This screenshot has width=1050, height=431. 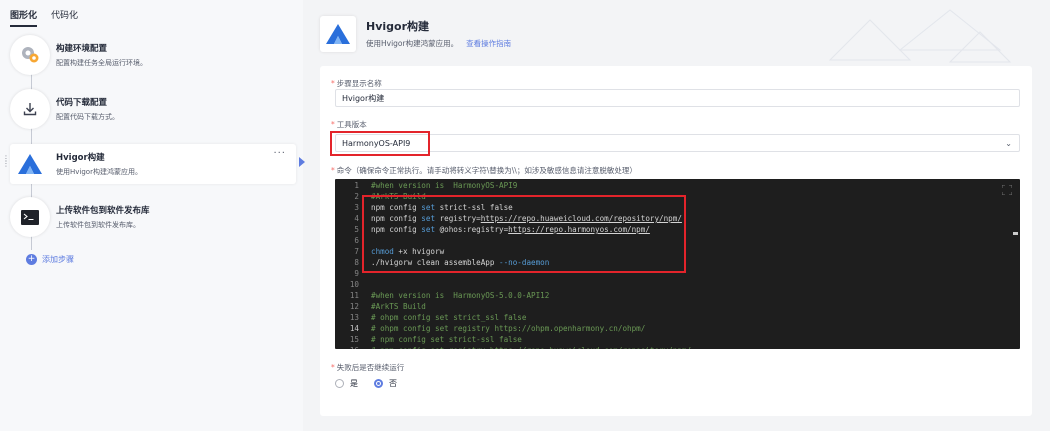 I want to click on step-build-env: 构建环境配置 配置构建任务全局运行环境。, so click(x=153, y=55).